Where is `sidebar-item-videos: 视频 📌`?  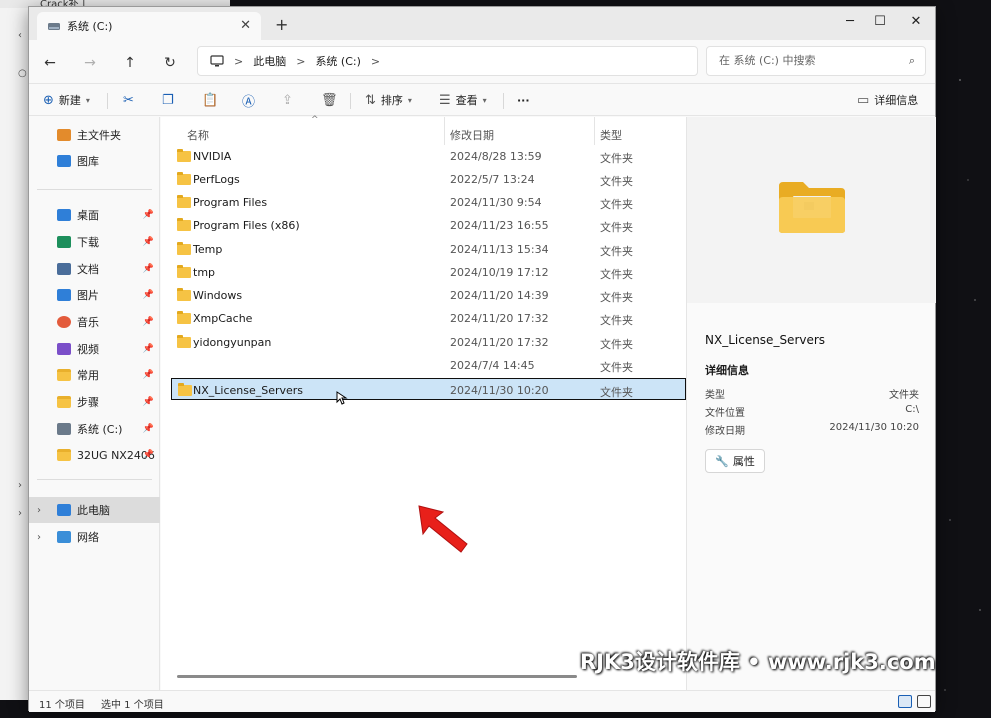
sidebar-item-videos: 视频 📌 is located at coordinates (94, 349).